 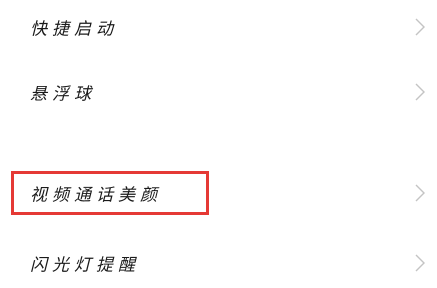 What do you see at coordinates (218, 145) in the screenshot?
I see `section-divider` at bounding box center [218, 145].